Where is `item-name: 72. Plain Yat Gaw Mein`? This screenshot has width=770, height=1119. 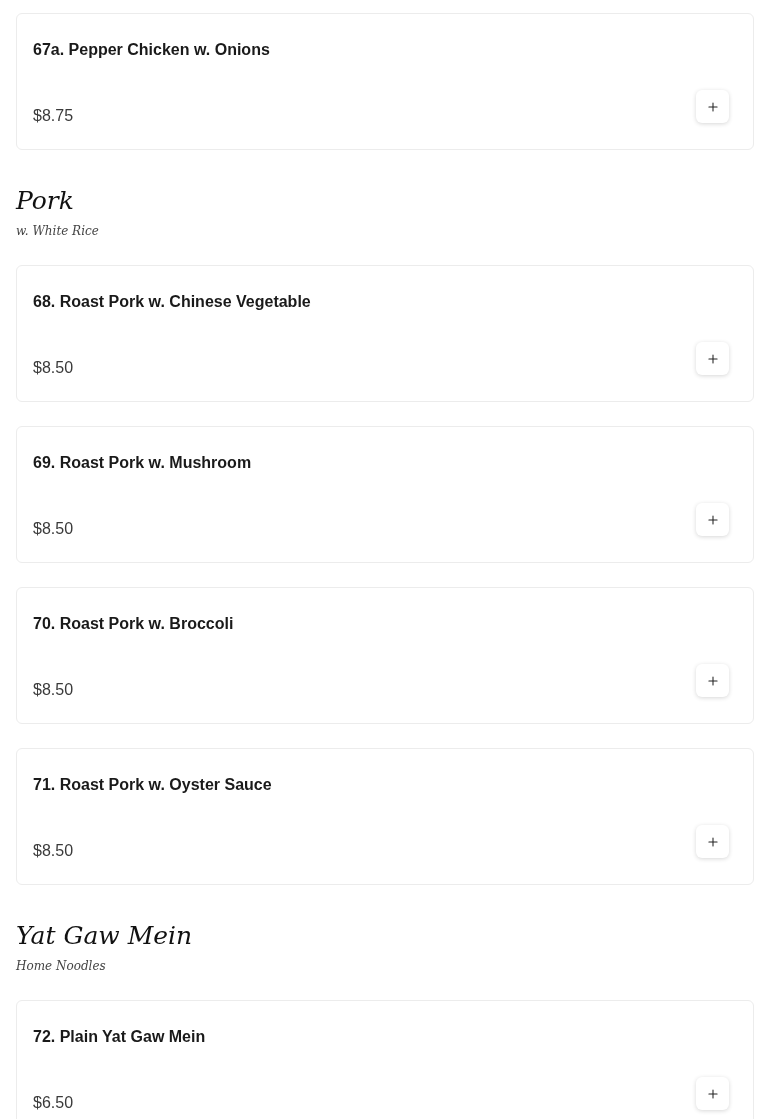 item-name: 72. Plain Yat Gaw Mein is located at coordinates (119, 1037).